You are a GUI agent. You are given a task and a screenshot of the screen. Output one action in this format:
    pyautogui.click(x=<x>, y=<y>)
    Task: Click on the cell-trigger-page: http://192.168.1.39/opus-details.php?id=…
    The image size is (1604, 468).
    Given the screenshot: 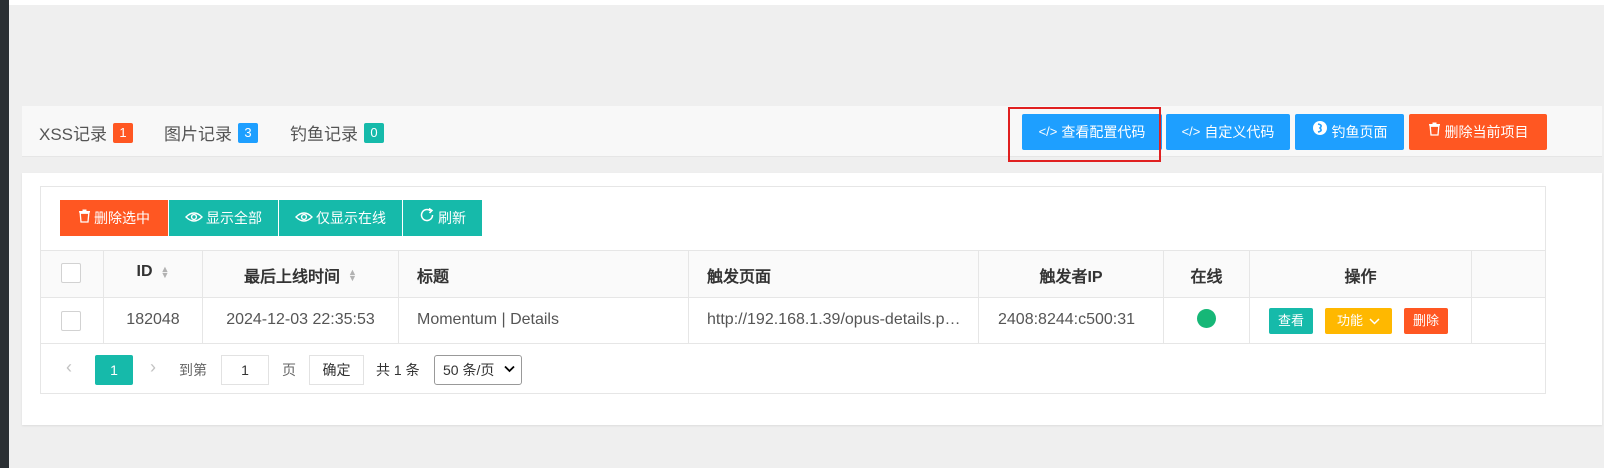 What is the action you would take?
    pyautogui.click(x=834, y=319)
    